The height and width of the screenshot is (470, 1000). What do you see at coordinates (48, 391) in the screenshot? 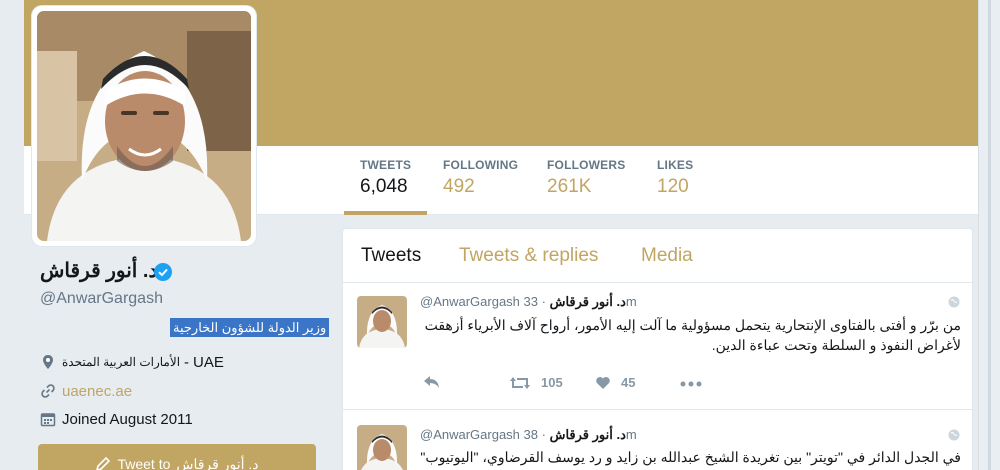
I see `link-icon` at bounding box center [48, 391].